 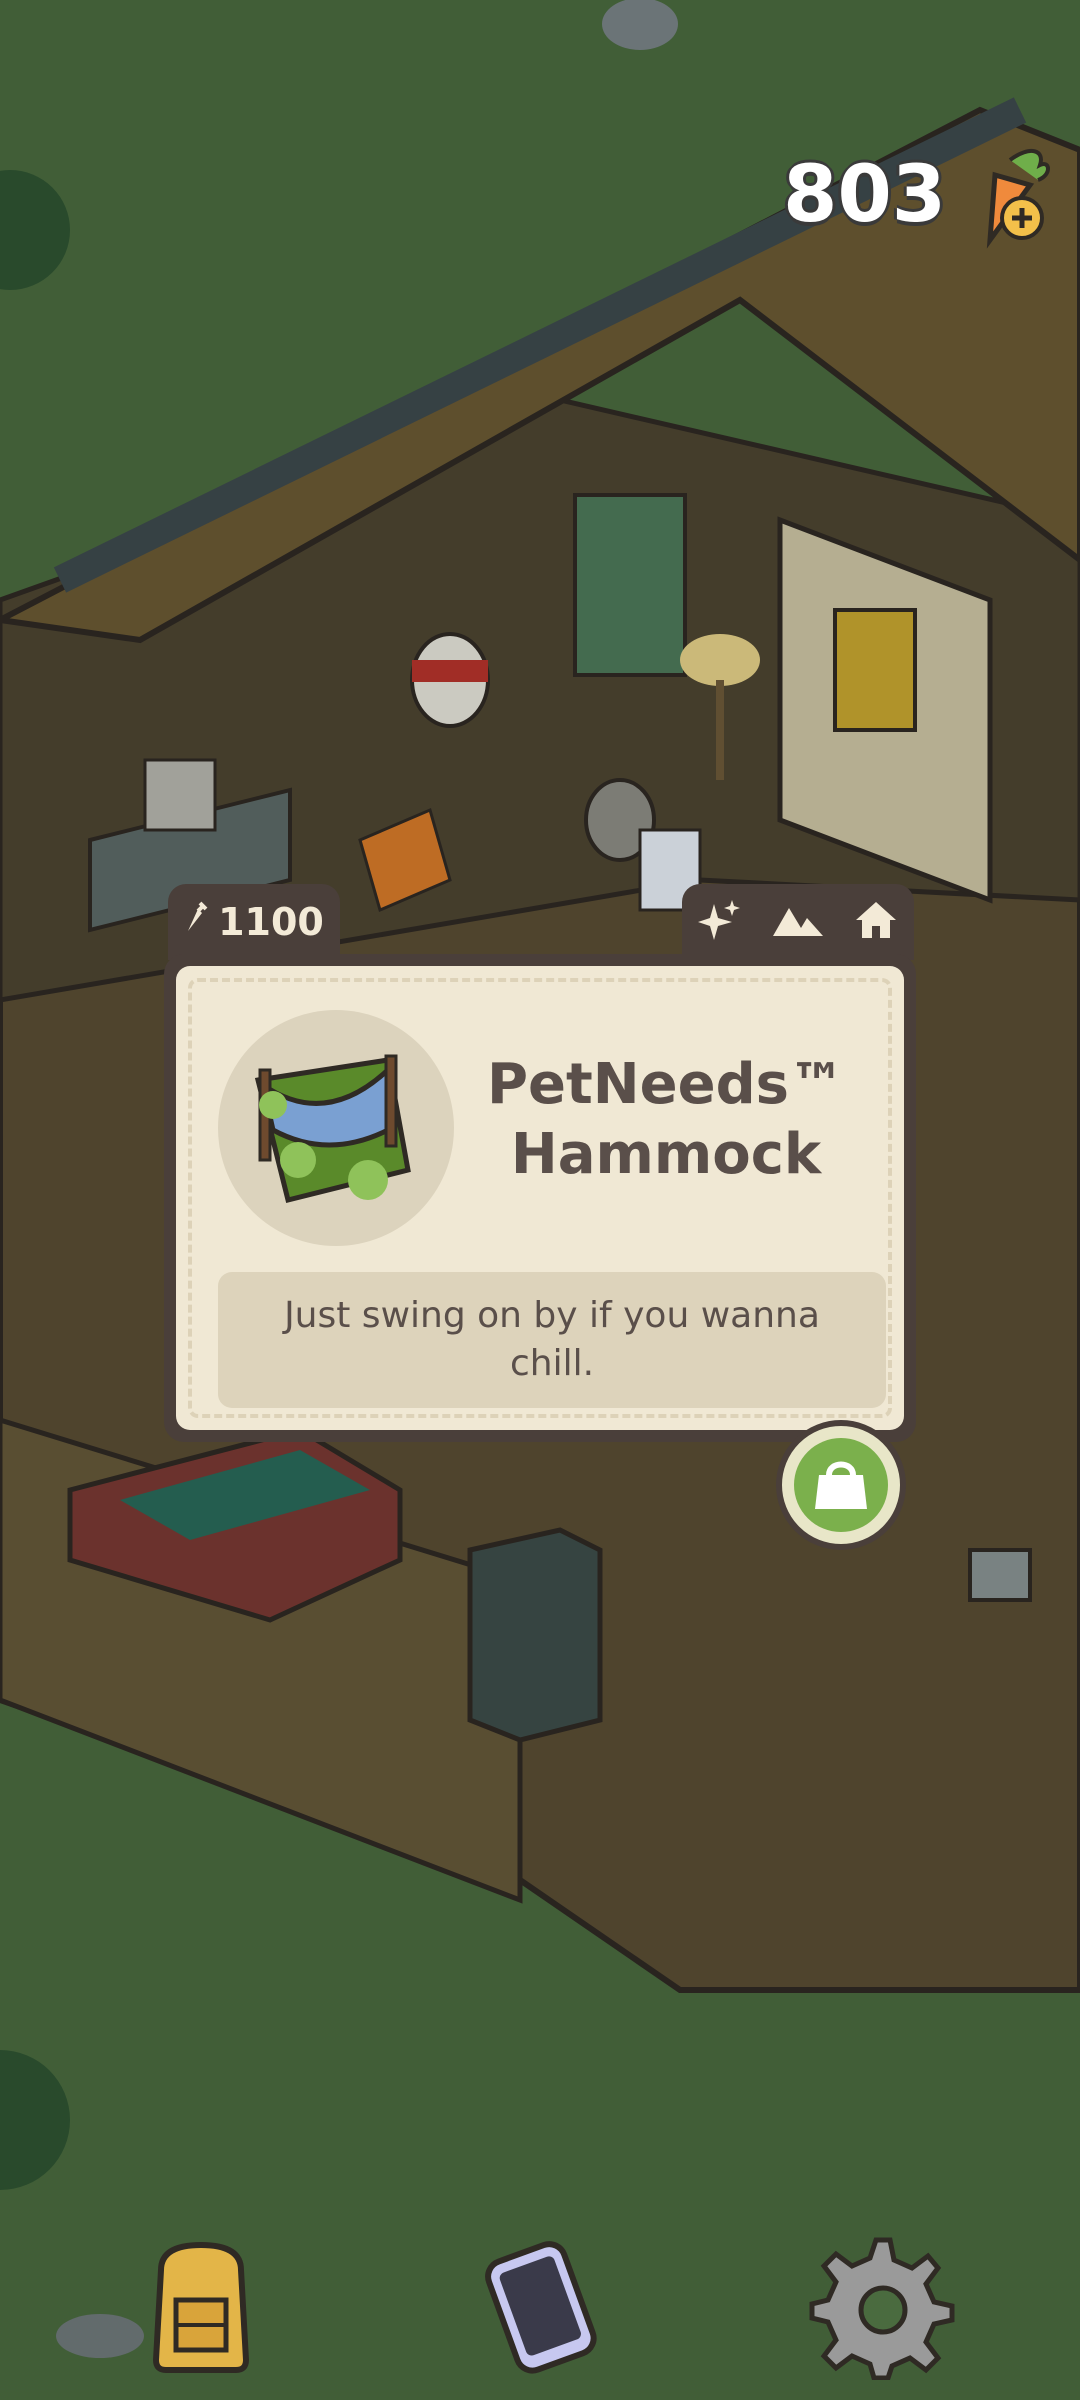 What do you see at coordinates (666, 1119) in the screenshot?
I see `item-name: PetNeeds™ Hammock` at bounding box center [666, 1119].